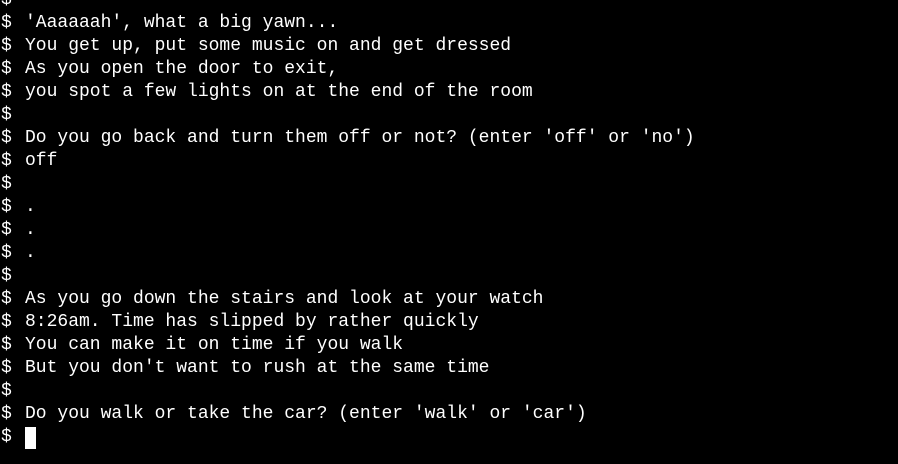  Describe the element at coordinates (449, 161) in the screenshot. I see `terminal-line: $ off` at that location.